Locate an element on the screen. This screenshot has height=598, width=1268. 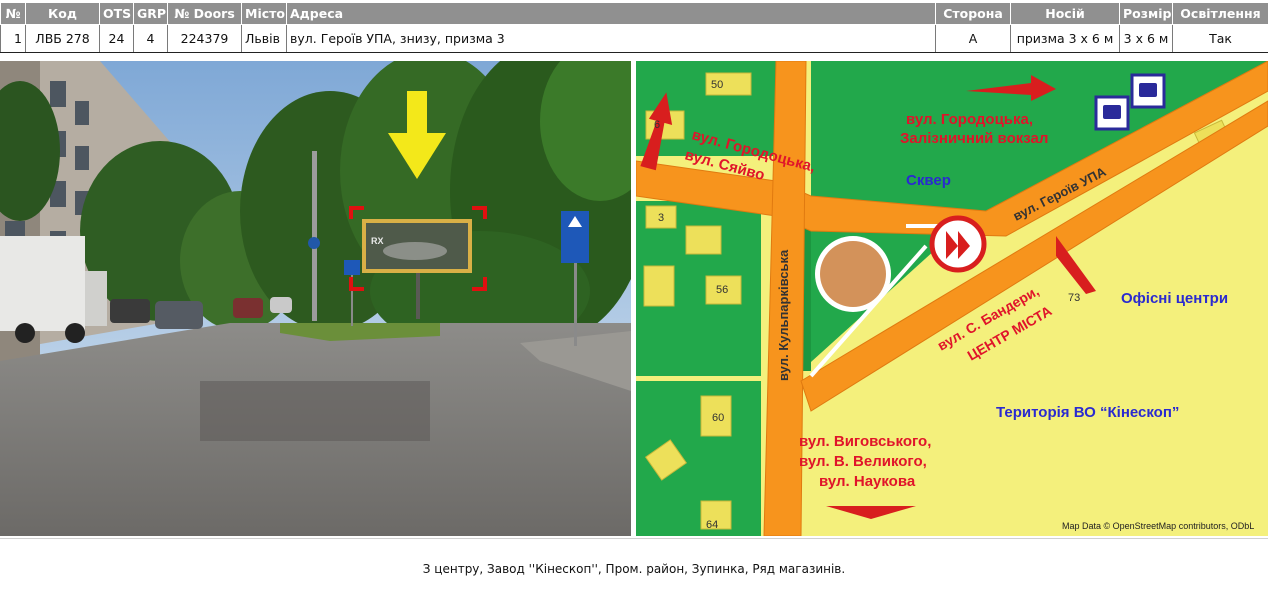
cell-carrier: призма 3 х 6 м is located at coordinates (1065, 38).